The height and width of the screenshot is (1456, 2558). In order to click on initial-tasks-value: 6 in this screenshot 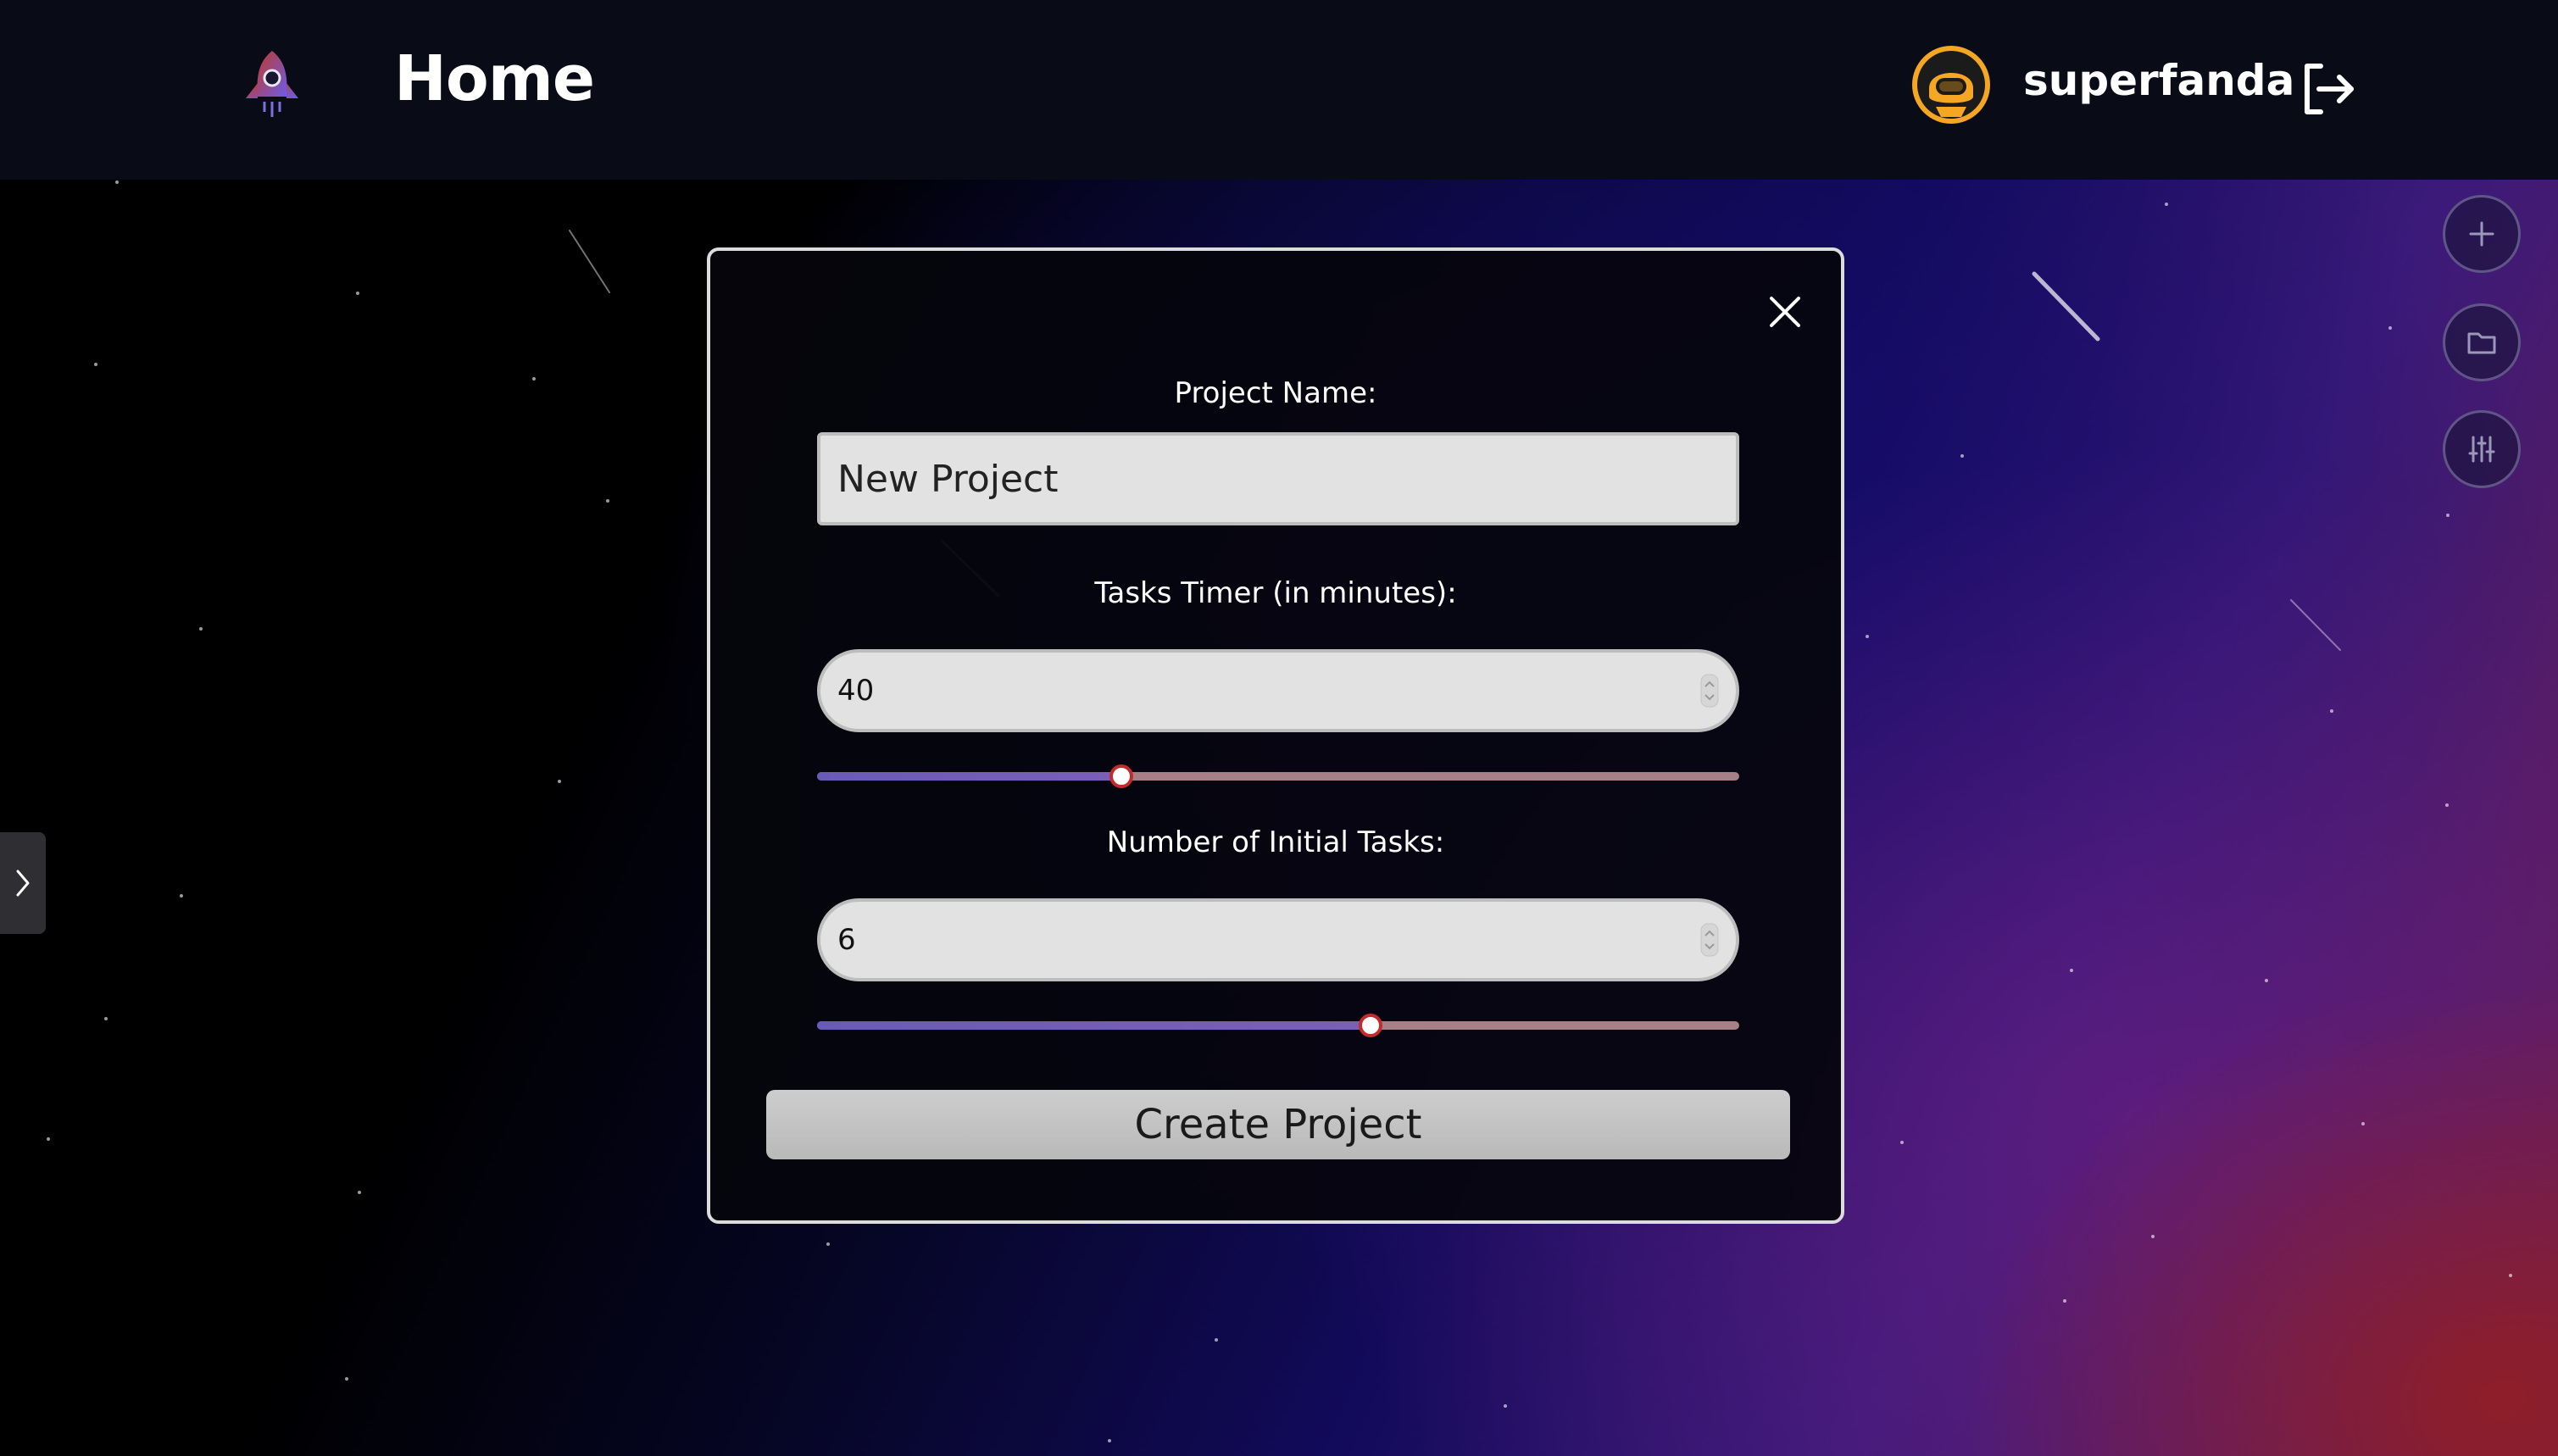, I will do `click(846, 940)`.